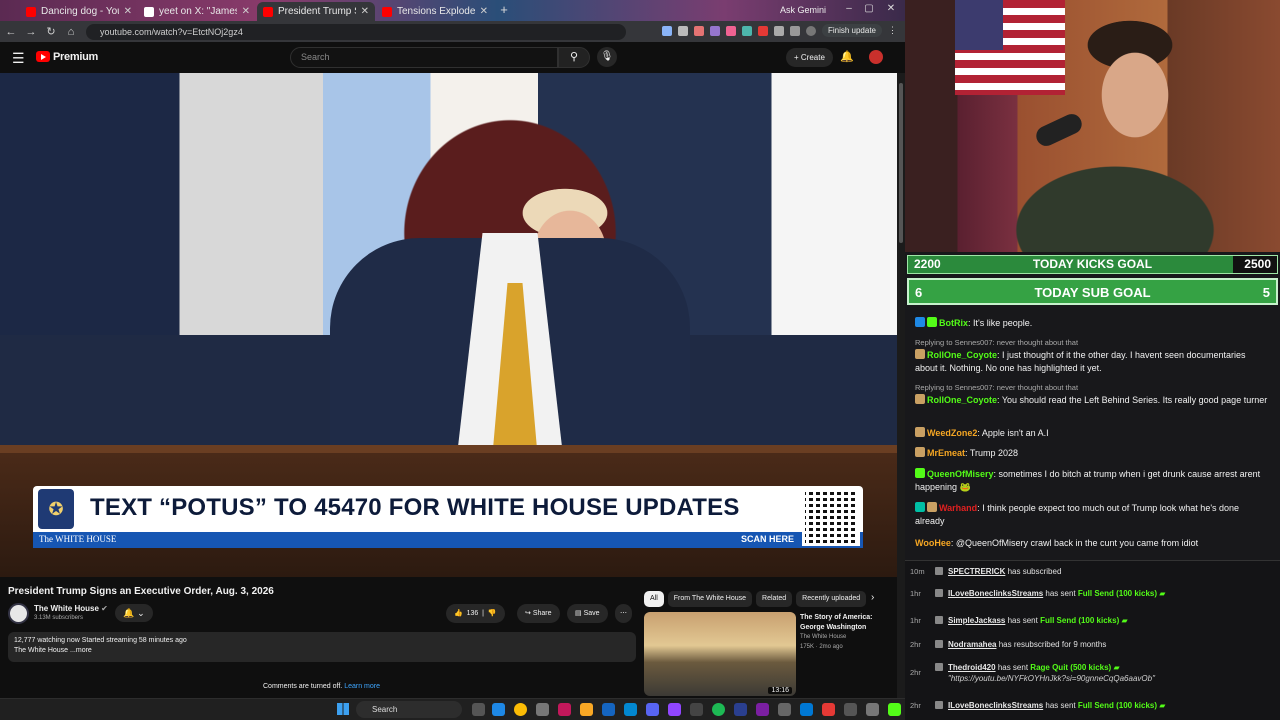 The height and width of the screenshot is (720, 1280). Describe the element at coordinates (316, 11) in the screenshot. I see `tab-trump-video: President Trump Signs an E ✕` at that location.